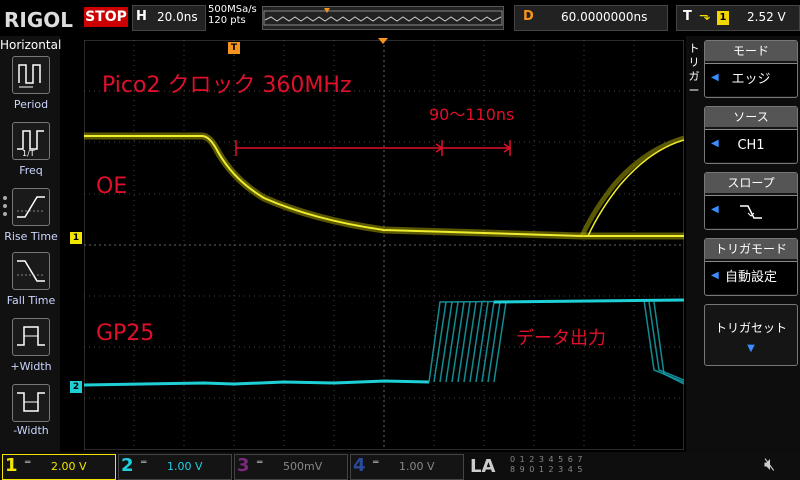 Image resolution: width=800 pixels, height=480 pixels. I want to click on positive-width-measure-button, so click(31, 337).